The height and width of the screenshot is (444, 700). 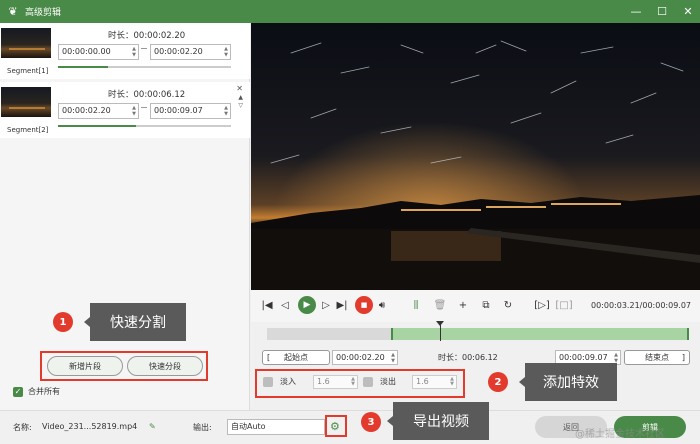 I want to click on maximize-button: ☐, so click(x=662, y=11).